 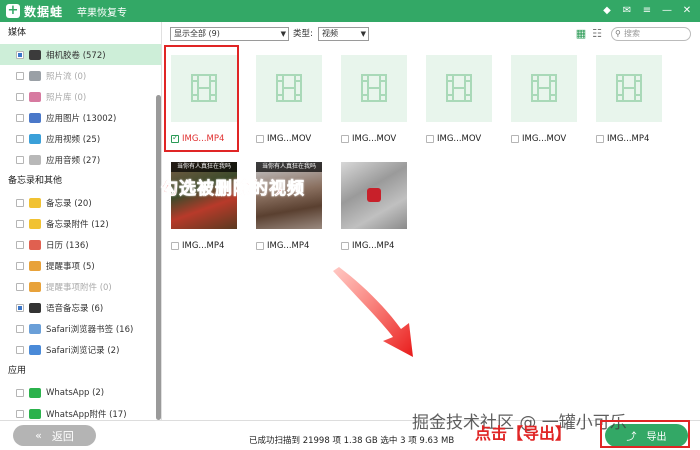 I want to click on title-bar: + 数据蛙 苹果恢复专 ◆ ✉ ≡ — ✕, so click(x=350, y=11).